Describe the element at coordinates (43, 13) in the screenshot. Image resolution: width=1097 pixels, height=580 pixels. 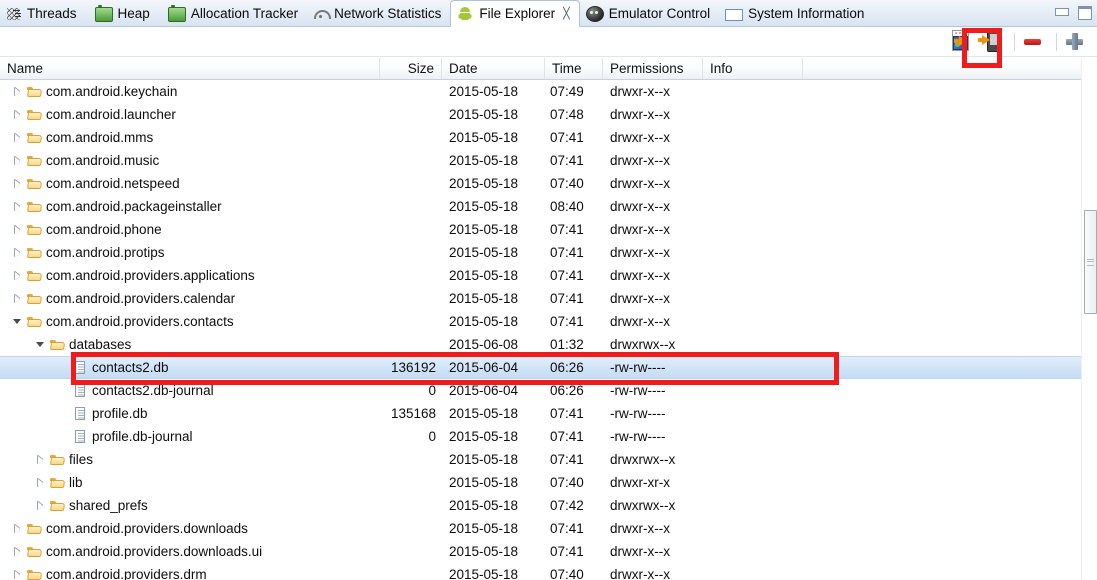
I see `tab-threads: Threads` at that location.